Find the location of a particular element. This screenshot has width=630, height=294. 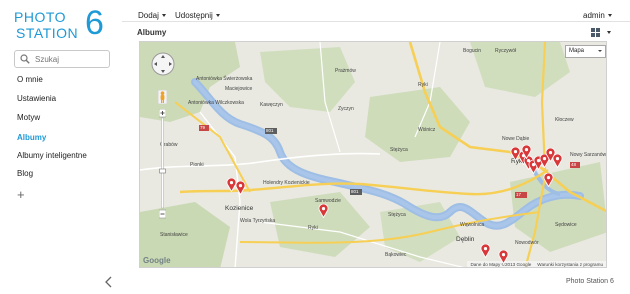

road-label: 17 is located at coordinates (519, 194).